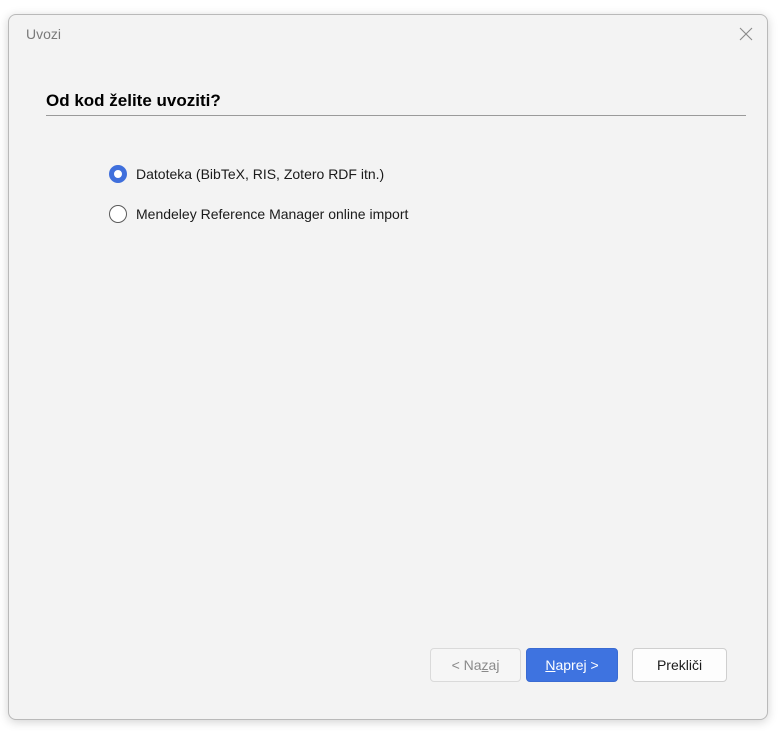 This screenshot has height=731, width=778. I want to click on heading-divider, so click(396, 115).